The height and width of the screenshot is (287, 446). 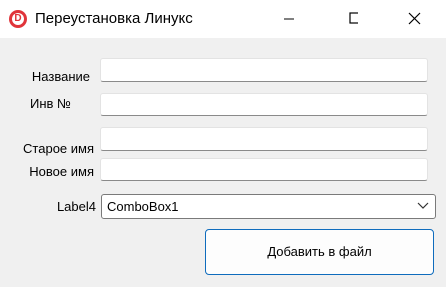 I want to click on close-icon, so click(x=414, y=18).